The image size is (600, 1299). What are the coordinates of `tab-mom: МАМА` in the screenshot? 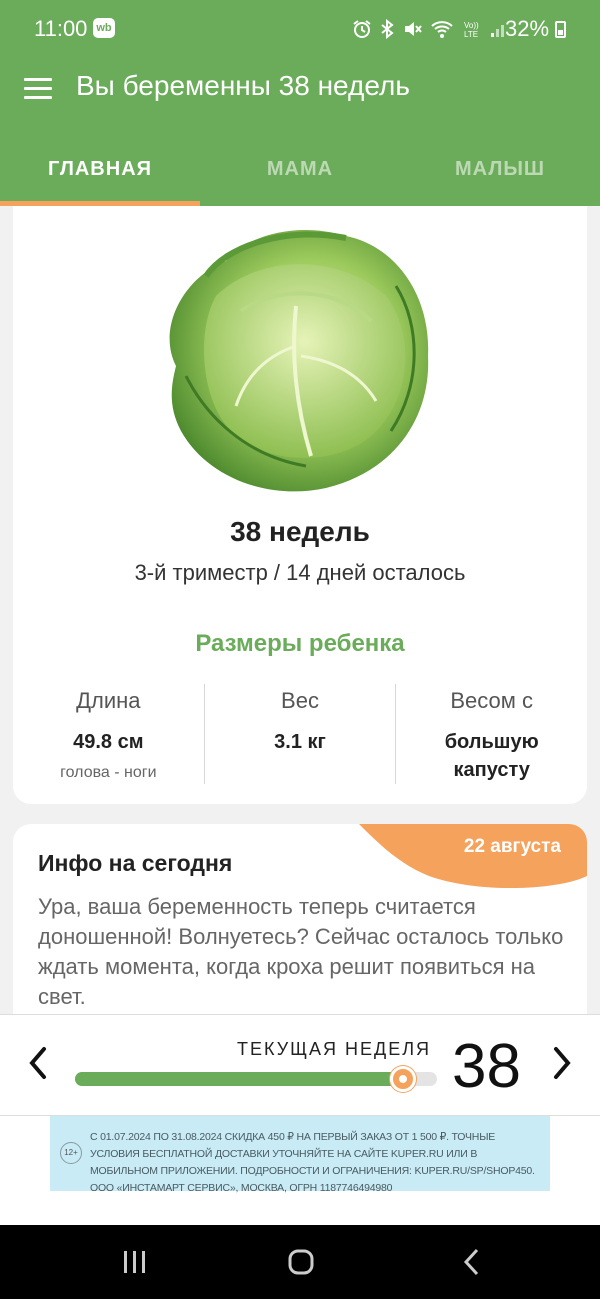 It's located at (300, 178).